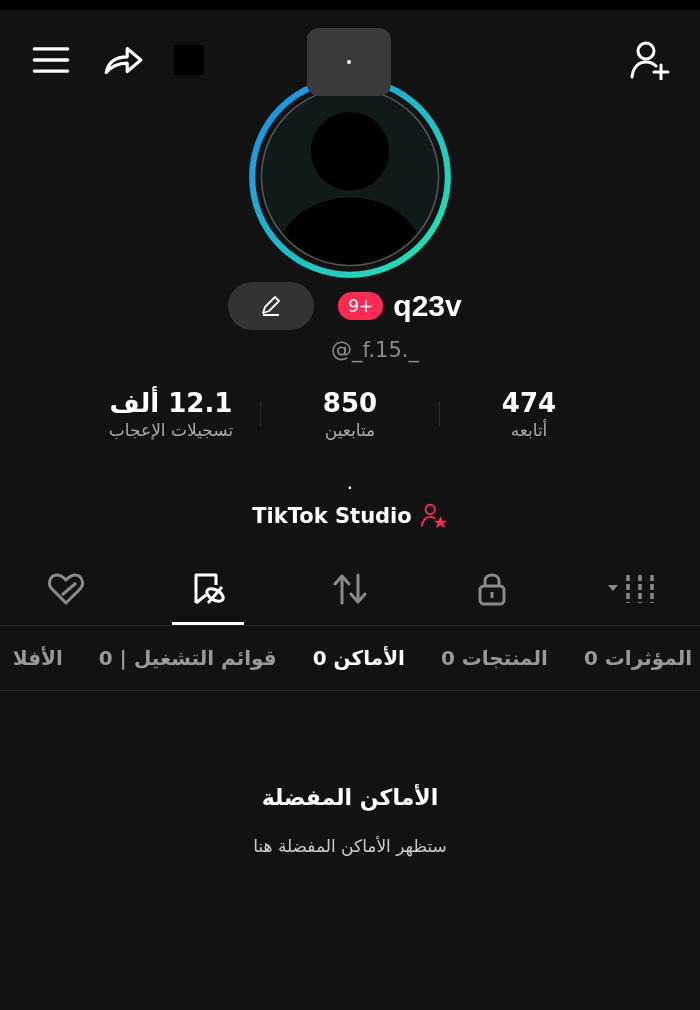  I want to click on empty-message: ستظهر الأماكن المفضلة هنا, so click(350, 846).